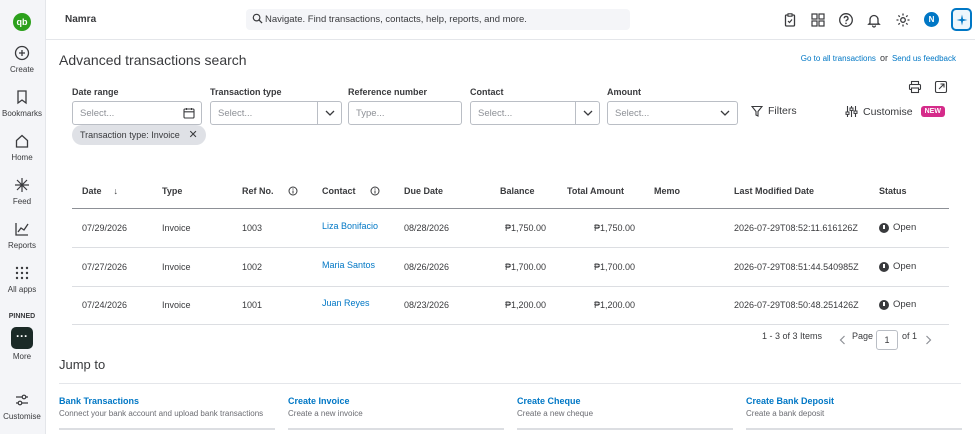  Describe the element at coordinates (888, 111) in the screenshot. I see `customise-label: Customise` at that location.